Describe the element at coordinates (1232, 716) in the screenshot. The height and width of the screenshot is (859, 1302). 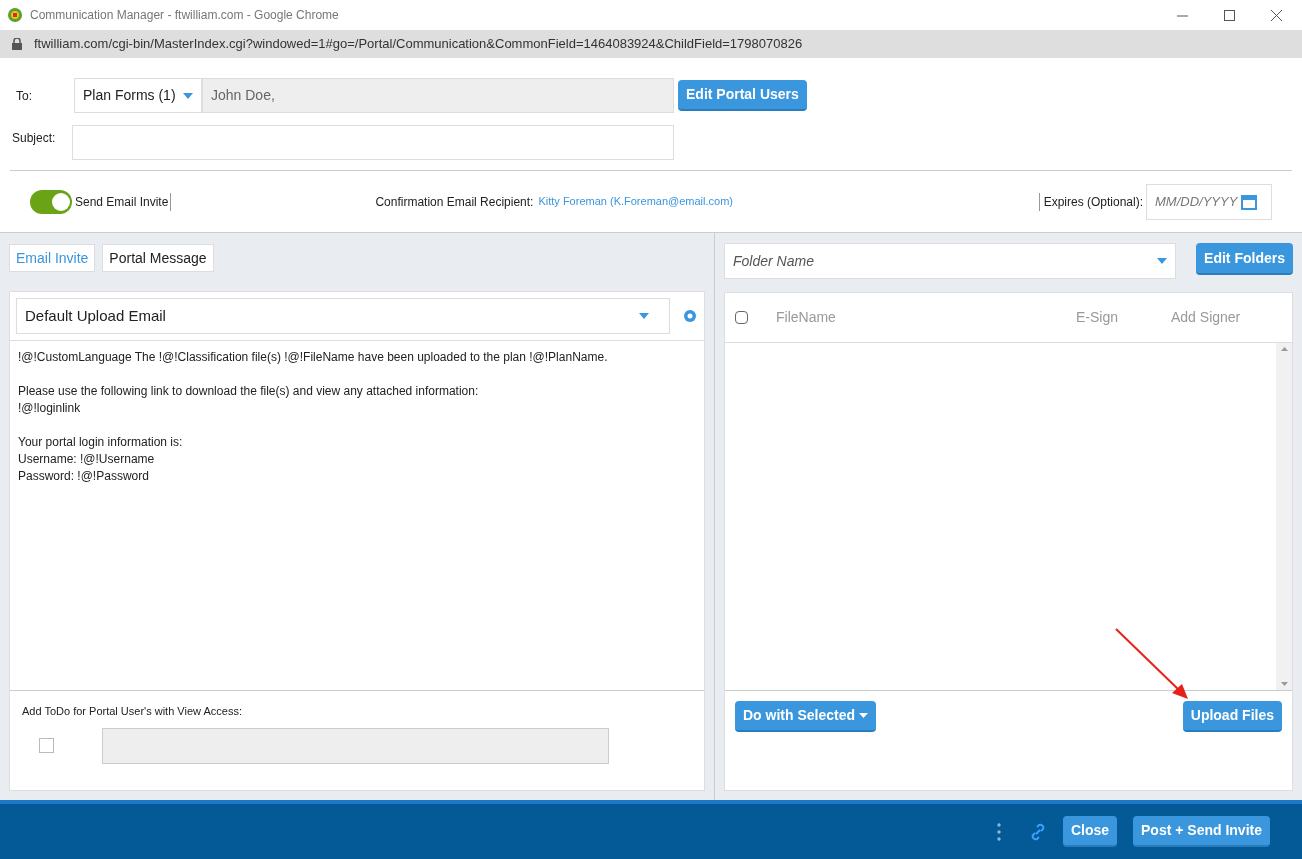
I see `upload-files-button: Upload Files` at that location.